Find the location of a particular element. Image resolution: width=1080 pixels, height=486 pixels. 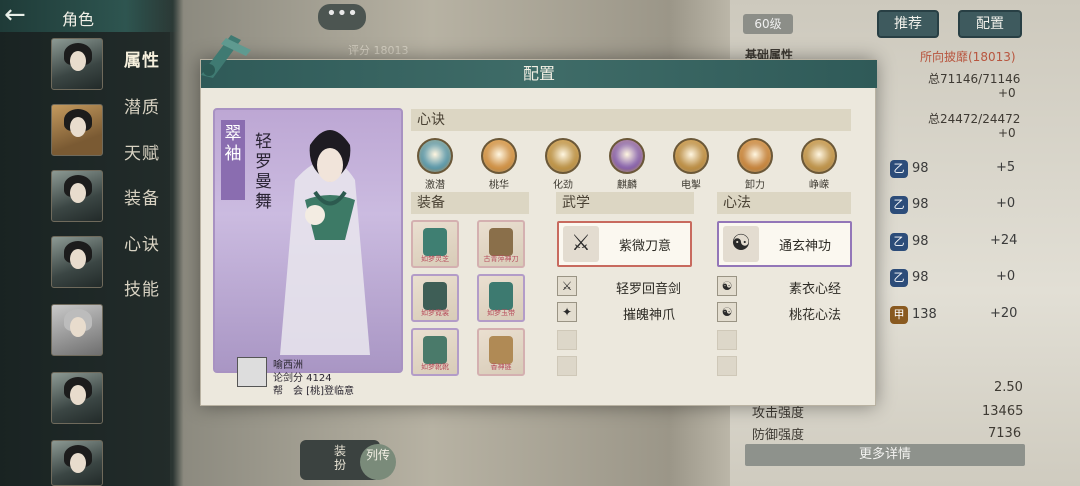

xinjue-section-header: 心诀 is located at coordinates (631, 120).